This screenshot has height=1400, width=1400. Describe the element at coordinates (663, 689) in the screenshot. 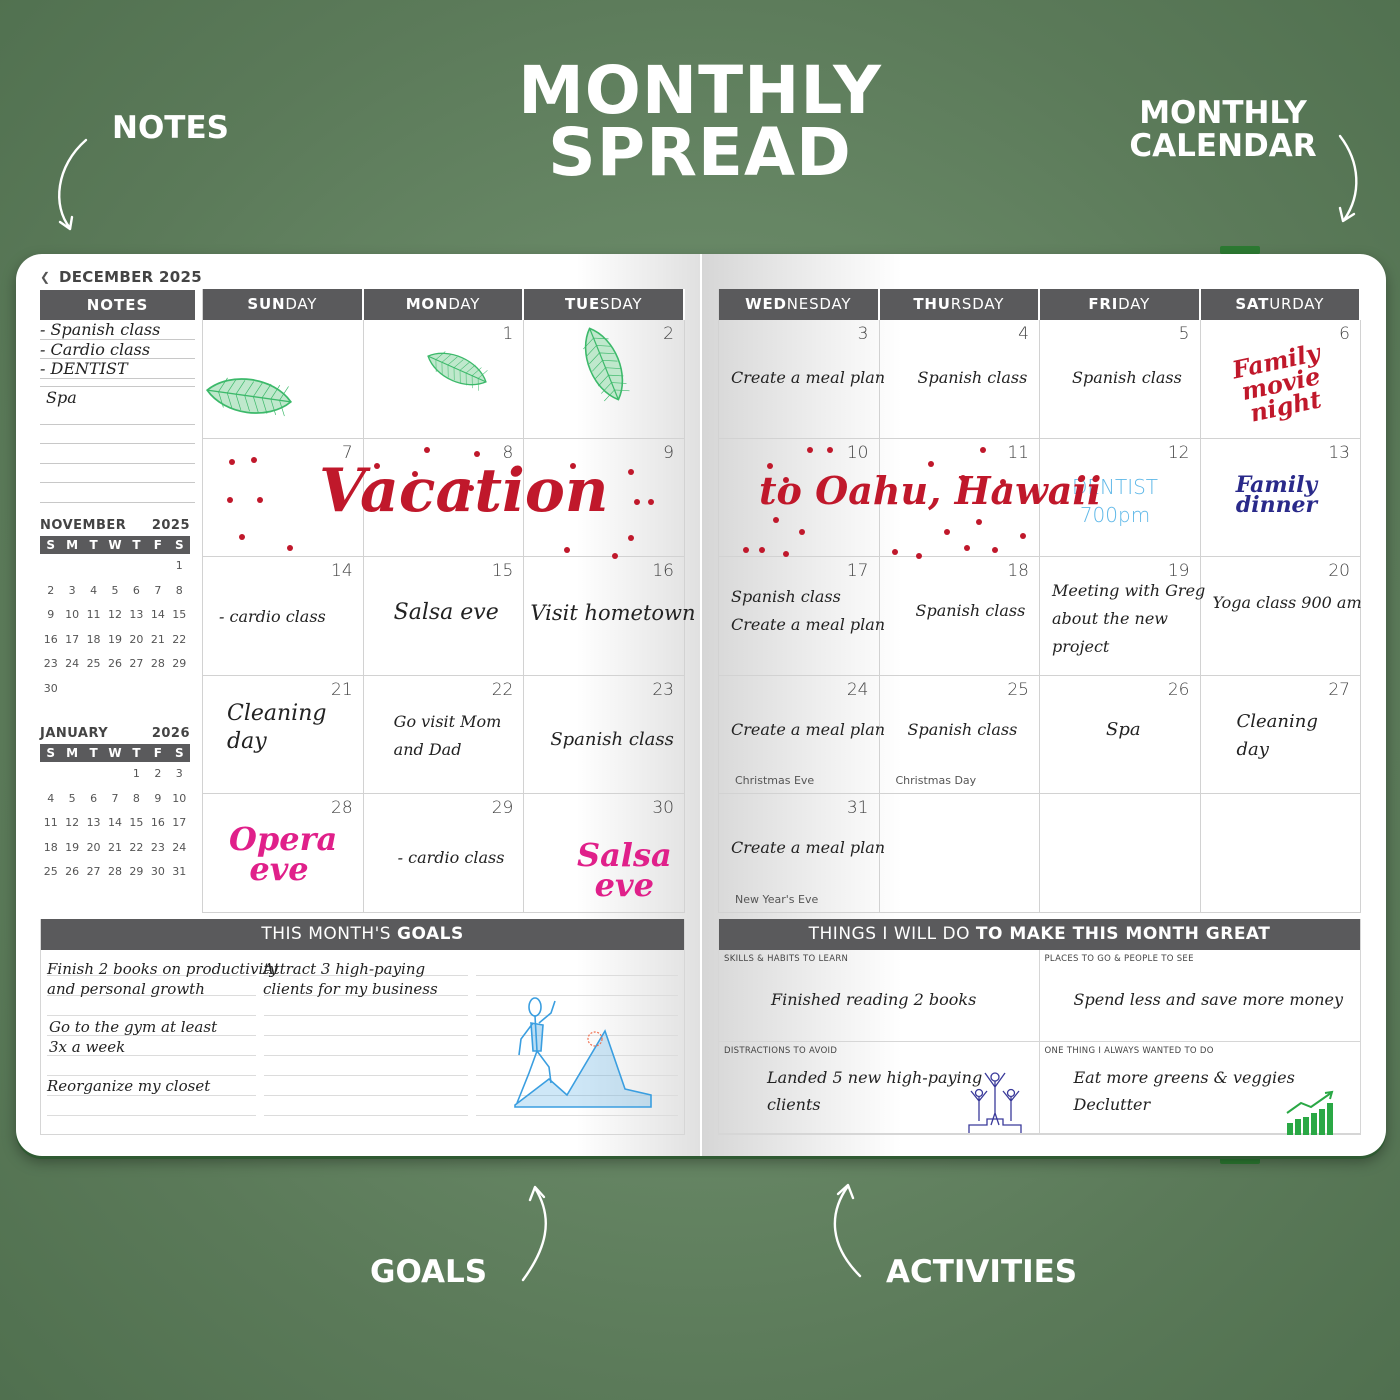

I see `day-number: 23` at that location.